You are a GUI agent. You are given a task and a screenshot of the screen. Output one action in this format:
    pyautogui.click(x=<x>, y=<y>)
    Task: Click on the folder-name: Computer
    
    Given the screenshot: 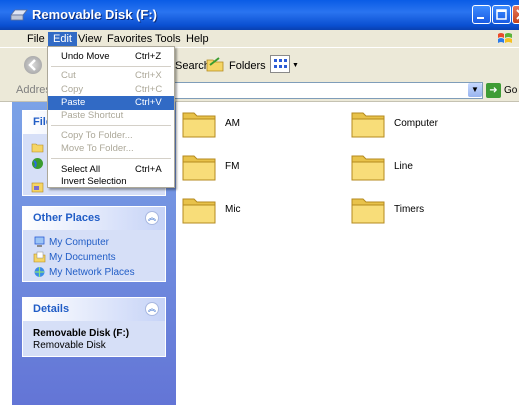 What is the action you would take?
    pyautogui.click(x=416, y=123)
    